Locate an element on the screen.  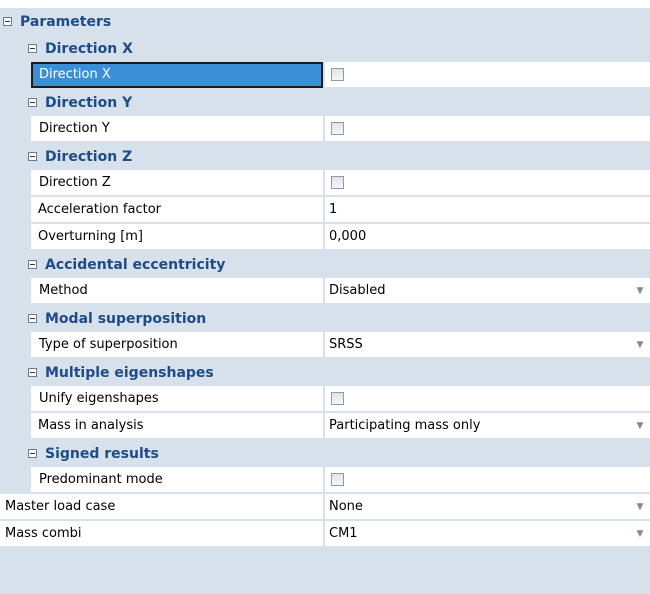
section-label: Signed results is located at coordinates (102, 453).